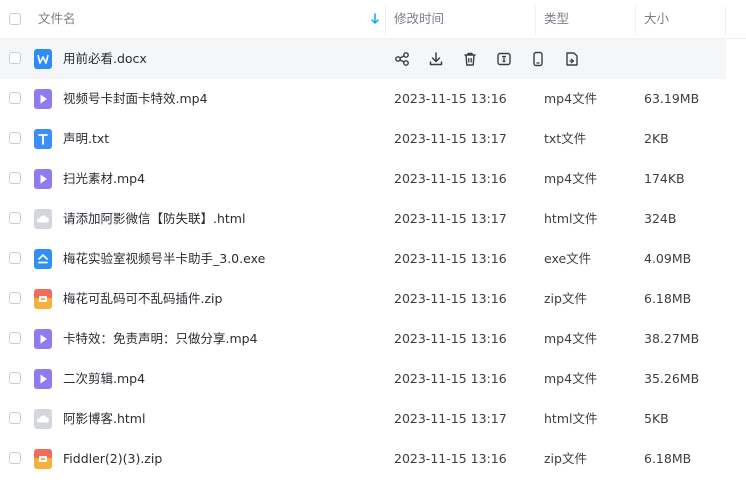 Image resolution: width=746 pixels, height=488 pixels. What do you see at coordinates (15, 19) in the screenshot?
I see `select-all-checkbox` at bounding box center [15, 19].